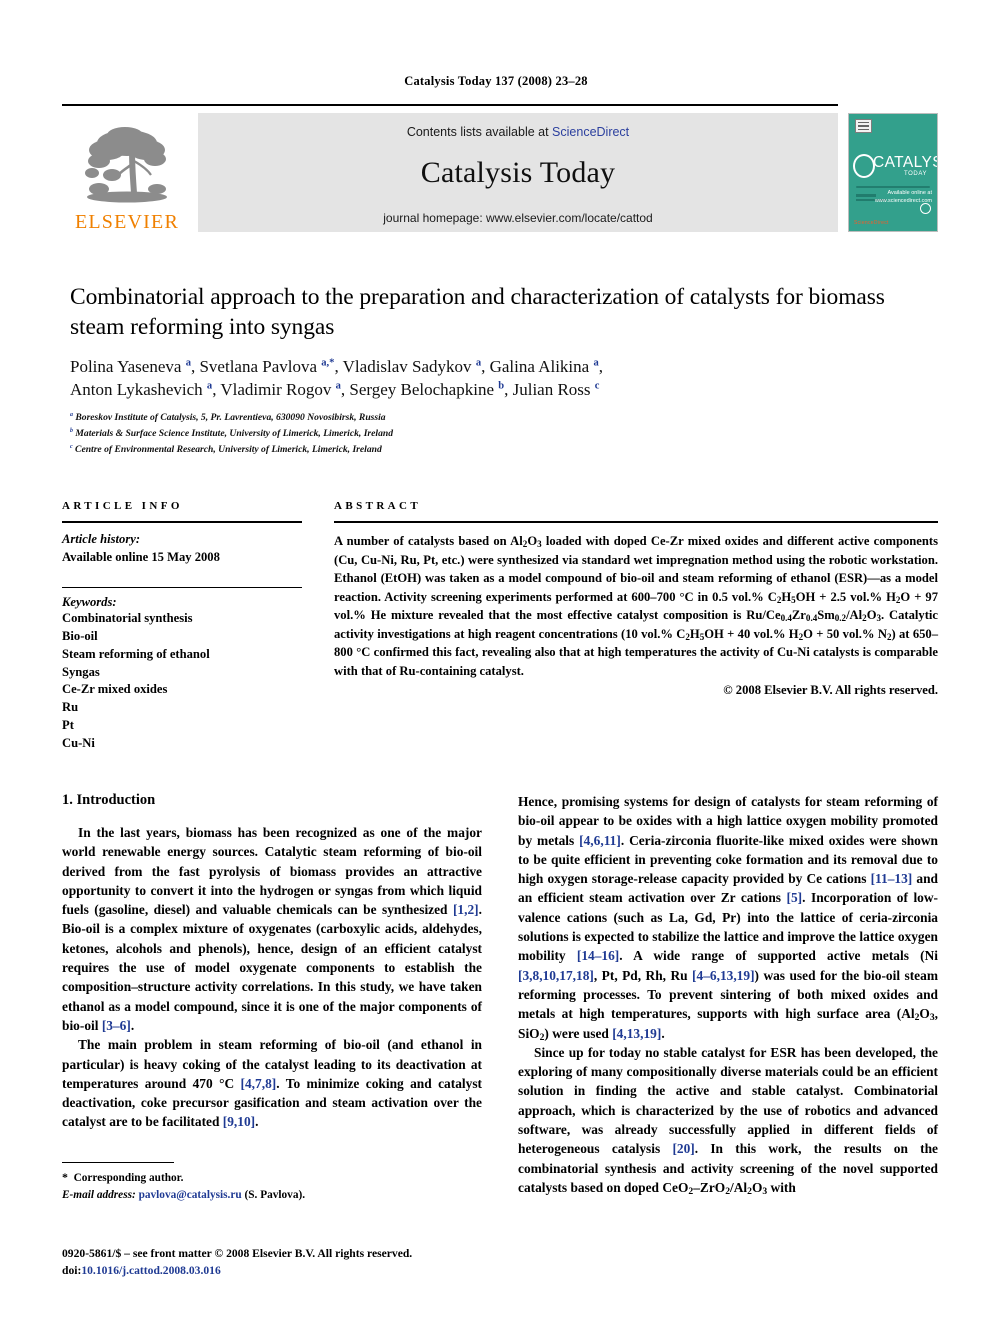 The image size is (992, 1323). Describe the element at coordinates (136, 653) in the screenshot. I see `keyword-item: Steam reforming of ethanol` at that location.